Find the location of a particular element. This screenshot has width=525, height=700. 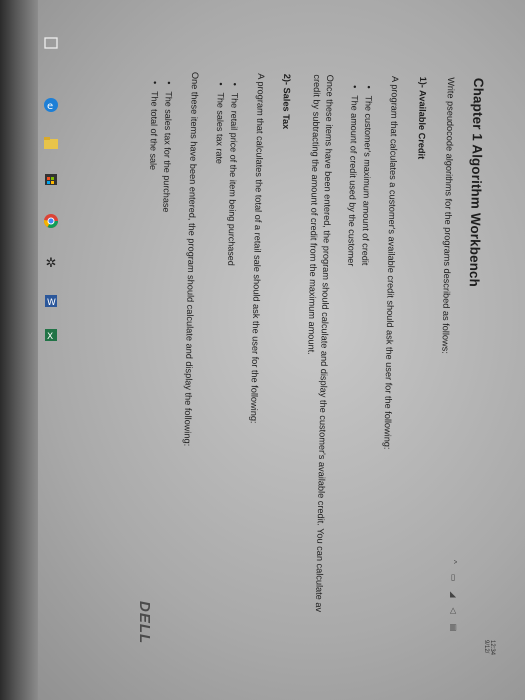

list-item: The customer's maximum amount of credit is located at coordinates (367, 180).